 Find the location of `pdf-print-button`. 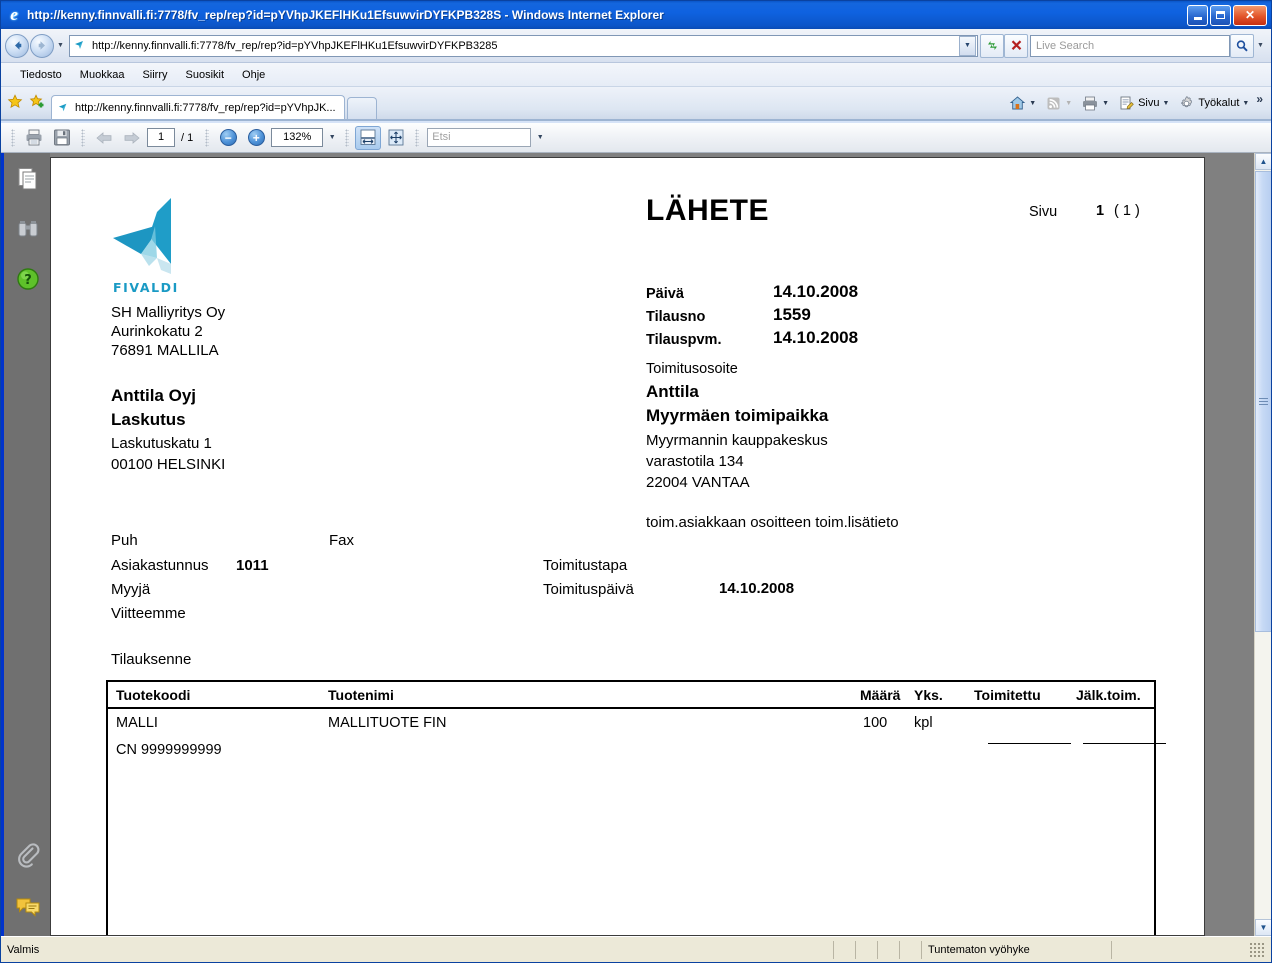

pdf-print-button is located at coordinates (34, 138).